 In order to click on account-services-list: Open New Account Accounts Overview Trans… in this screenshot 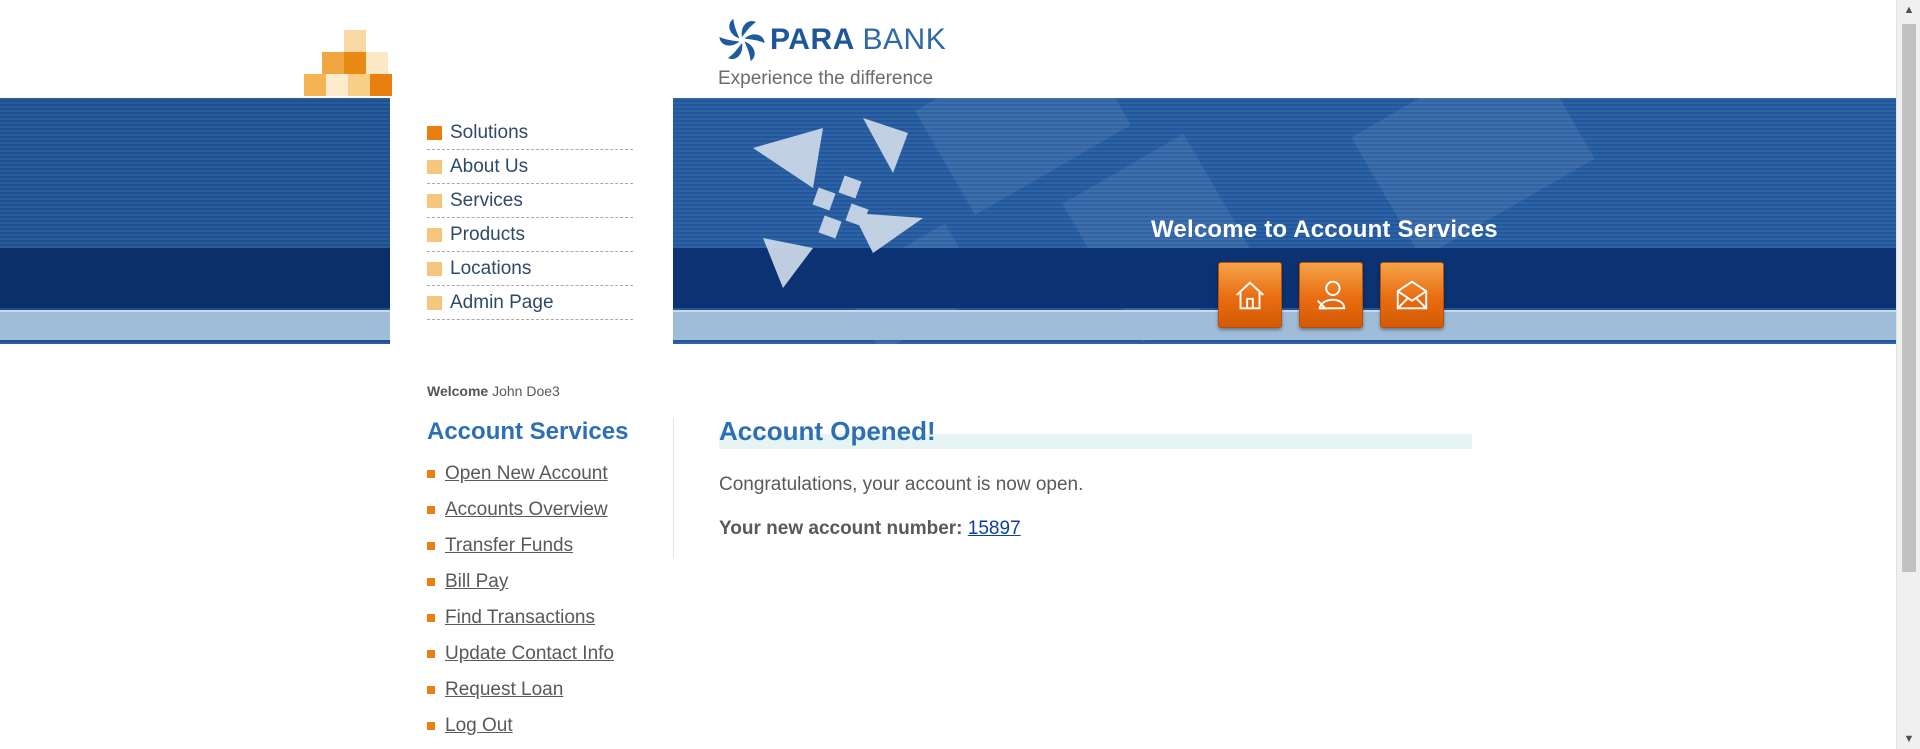, I will do `click(520, 600)`.